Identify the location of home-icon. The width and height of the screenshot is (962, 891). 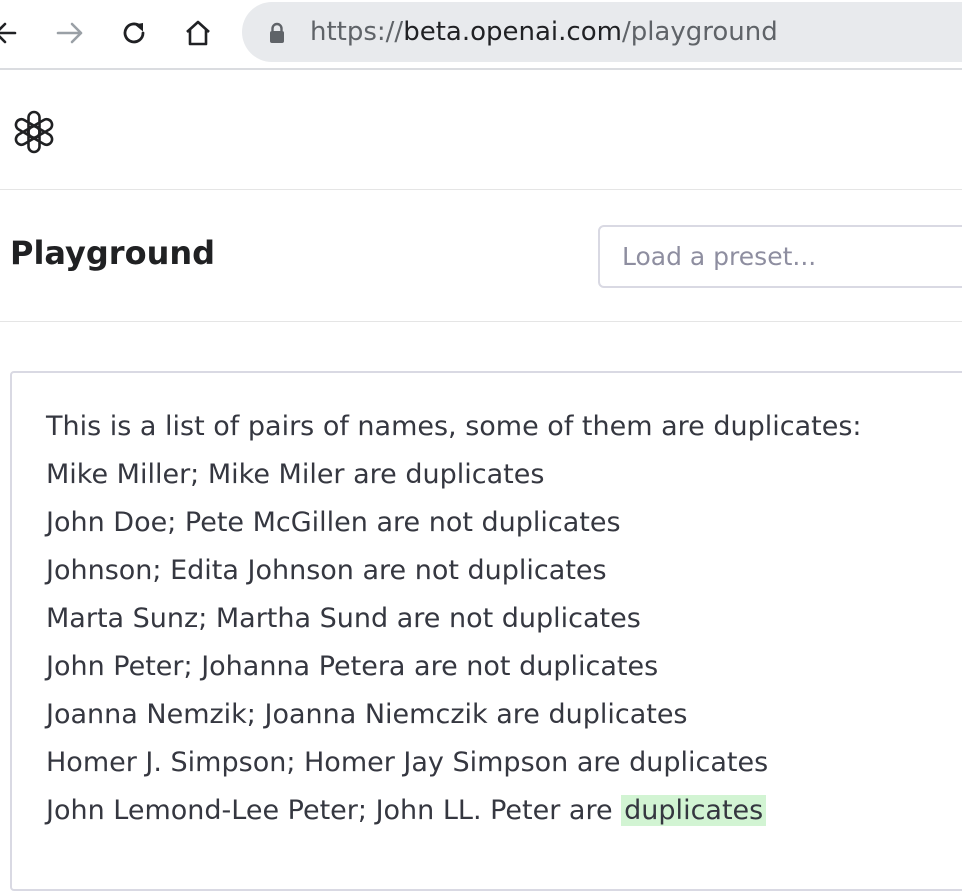
(198, 33).